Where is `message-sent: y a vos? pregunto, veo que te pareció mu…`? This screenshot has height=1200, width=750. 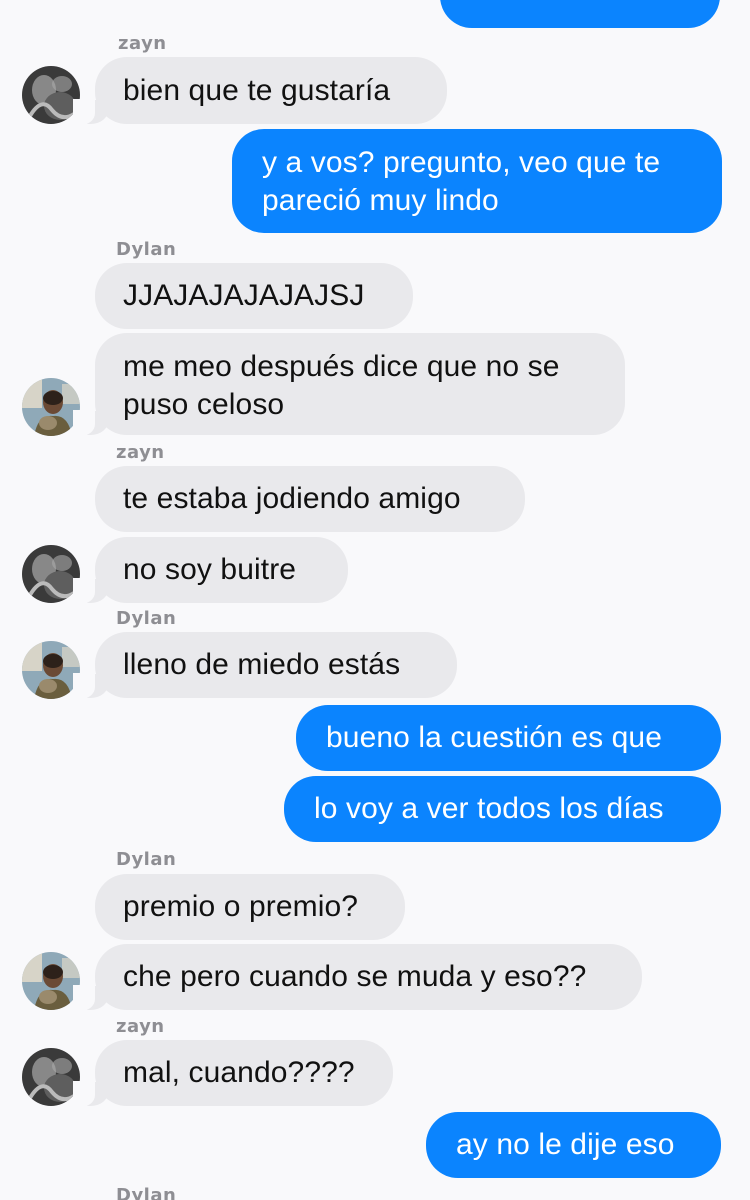 message-sent: y a vos? pregunto, veo que te pareció mu… is located at coordinates (477, 181).